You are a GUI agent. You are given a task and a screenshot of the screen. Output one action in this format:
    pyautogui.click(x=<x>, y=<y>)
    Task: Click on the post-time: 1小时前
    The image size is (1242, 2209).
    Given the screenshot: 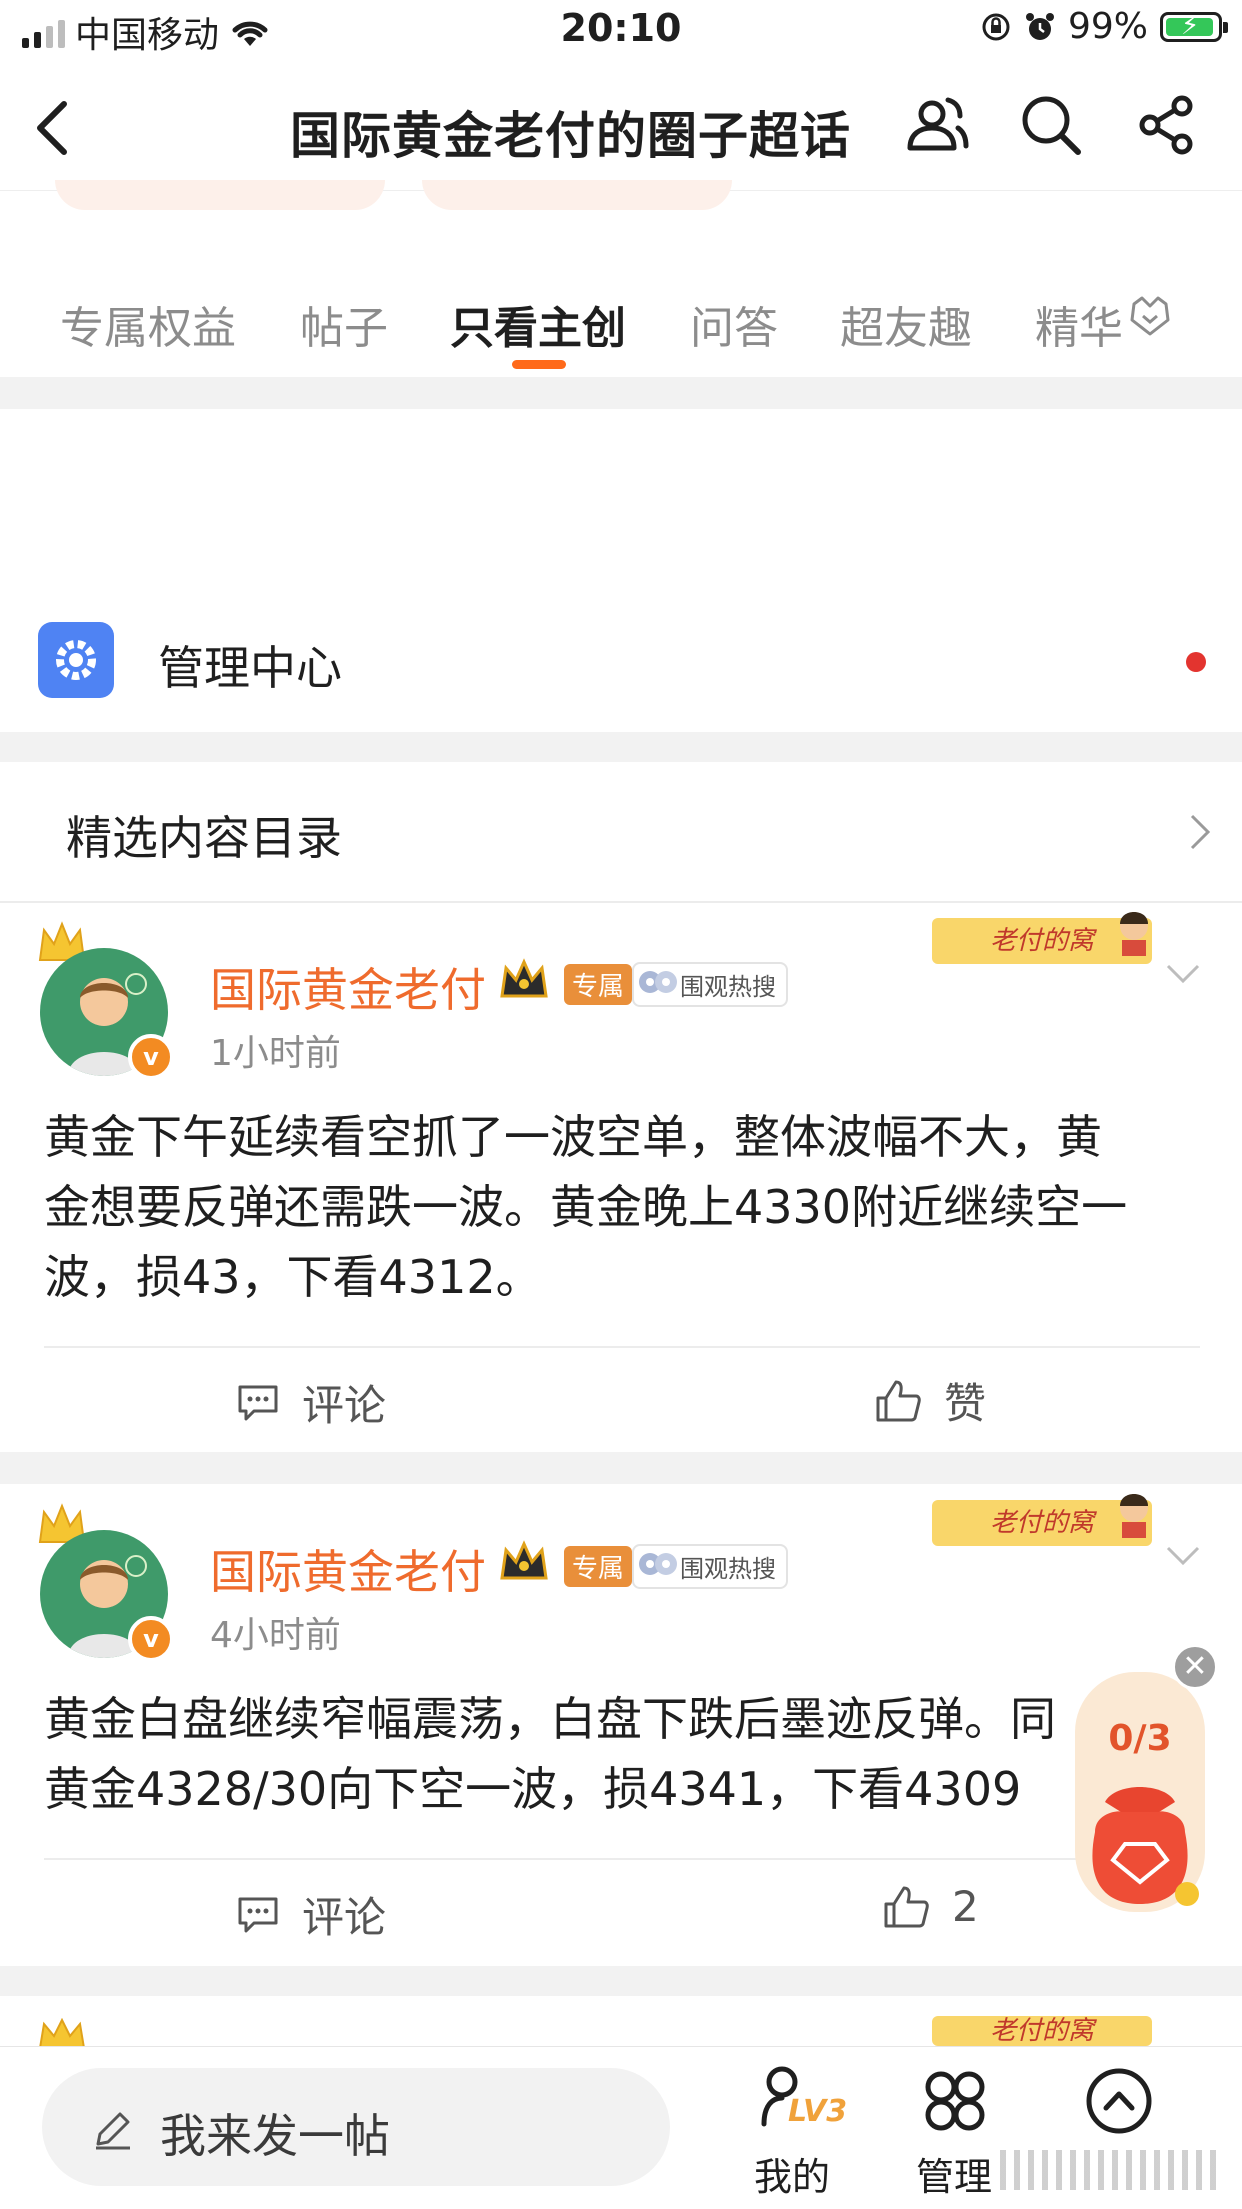 What is the action you would take?
    pyautogui.click(x=275, y=1053)
    